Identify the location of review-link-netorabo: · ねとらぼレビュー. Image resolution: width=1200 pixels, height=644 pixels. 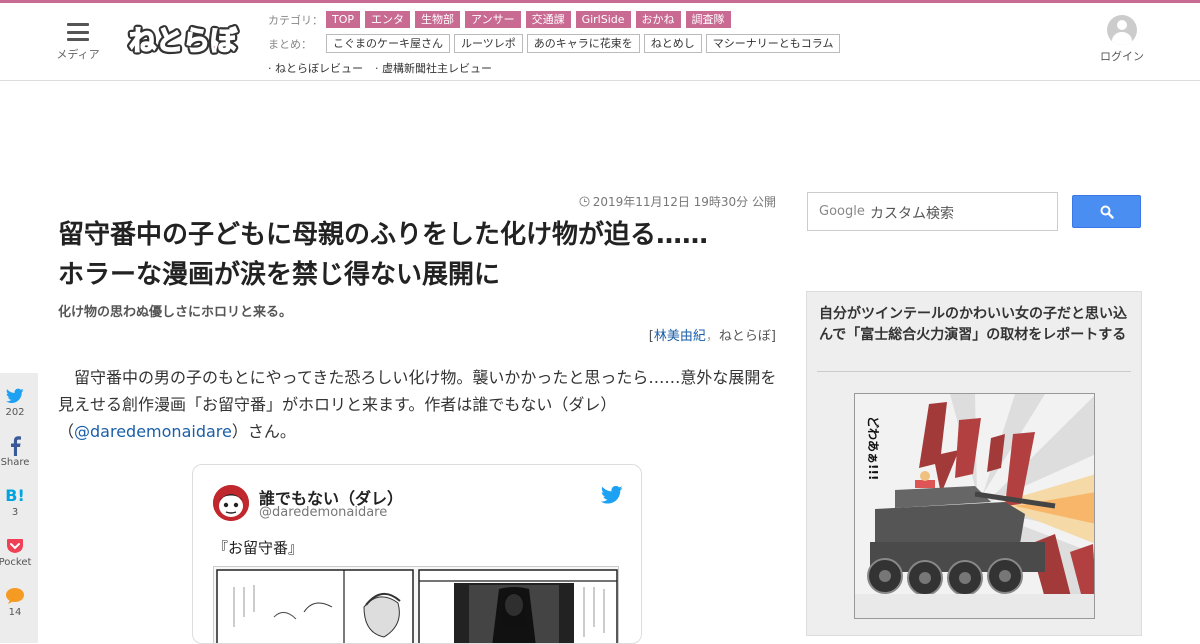
(315, 68).